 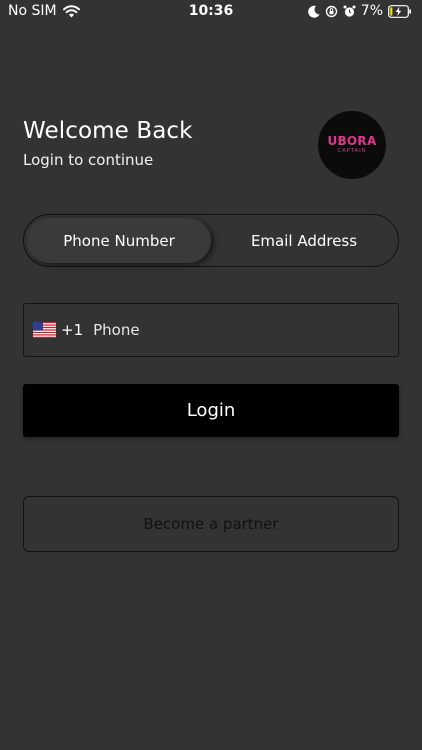 I want to click on page-title: Welcome Back, so click(x=108, y=131).